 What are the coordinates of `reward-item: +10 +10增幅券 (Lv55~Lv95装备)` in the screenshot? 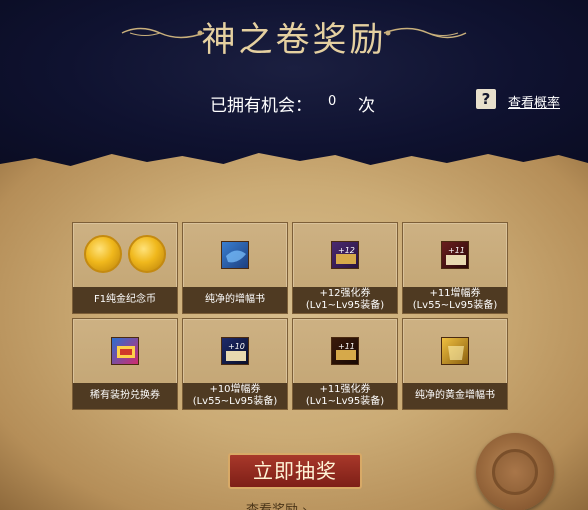 It's located at (235, 364).